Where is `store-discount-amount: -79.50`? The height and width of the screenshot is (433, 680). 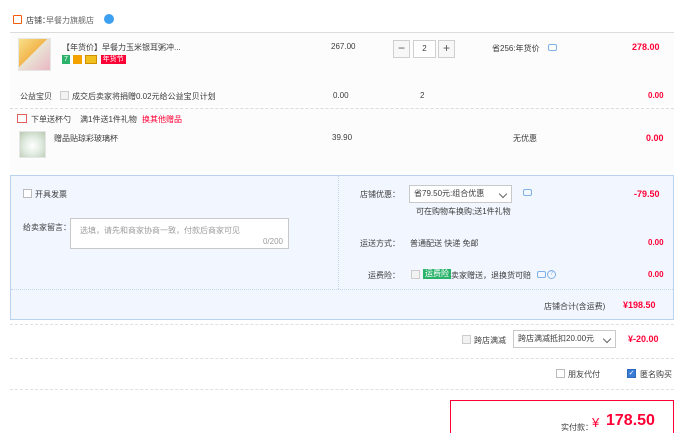 store-discount-amount: -79.50 is located at coordinates (647, 194).